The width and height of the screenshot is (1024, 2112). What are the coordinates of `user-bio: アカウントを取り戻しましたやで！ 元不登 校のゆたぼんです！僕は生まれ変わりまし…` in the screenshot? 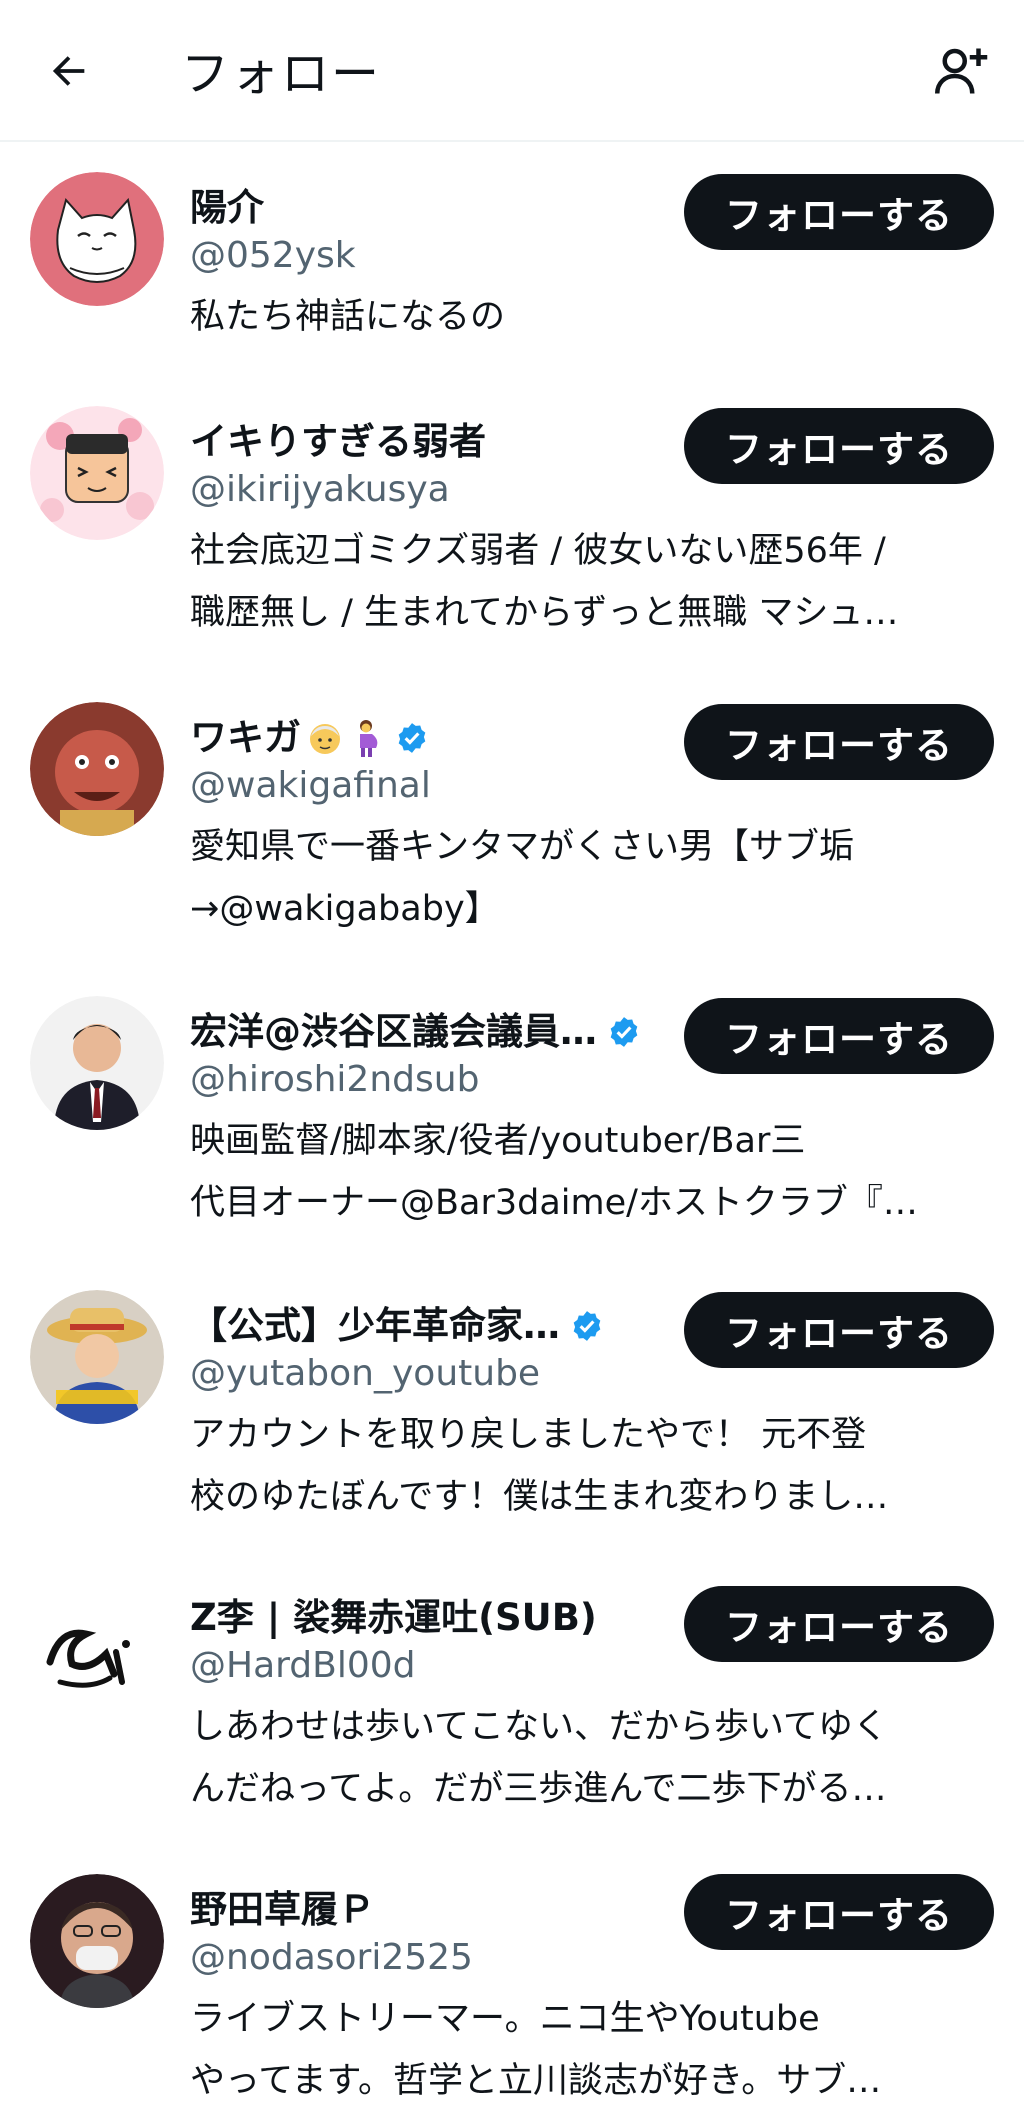 It's located at (592, 1466).